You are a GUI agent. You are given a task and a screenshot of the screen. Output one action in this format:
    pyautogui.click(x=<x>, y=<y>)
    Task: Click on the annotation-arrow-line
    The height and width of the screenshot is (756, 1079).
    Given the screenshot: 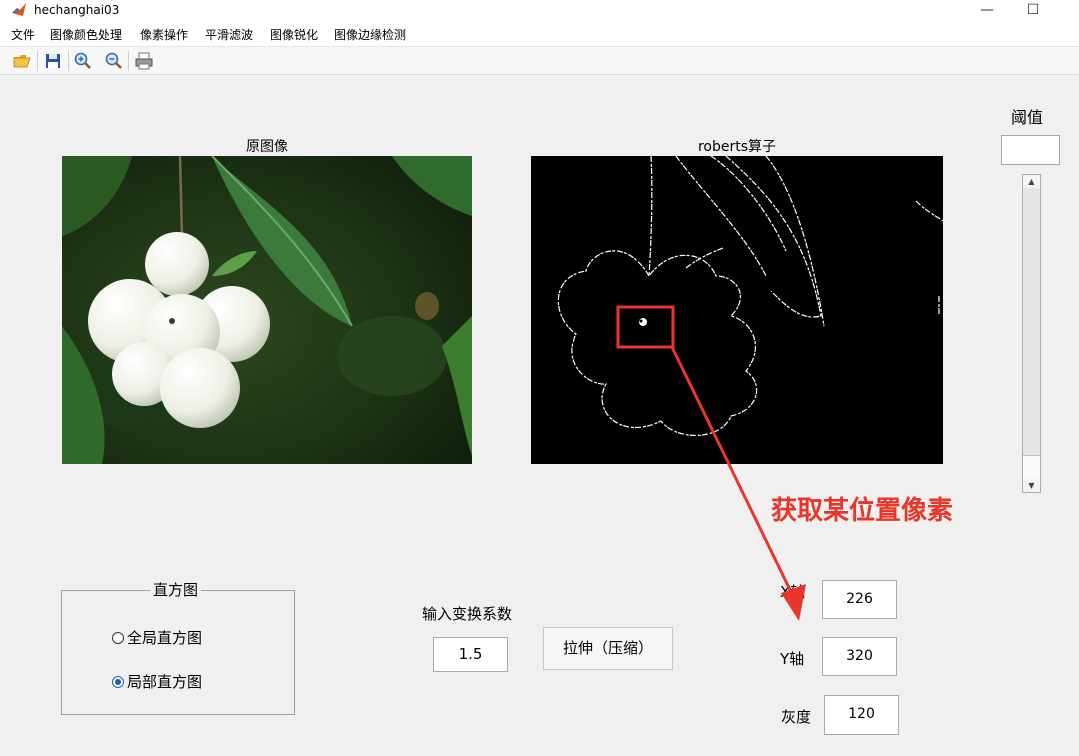 What is the action you would take?
    pyautogui.click(x=733, y=472)
    